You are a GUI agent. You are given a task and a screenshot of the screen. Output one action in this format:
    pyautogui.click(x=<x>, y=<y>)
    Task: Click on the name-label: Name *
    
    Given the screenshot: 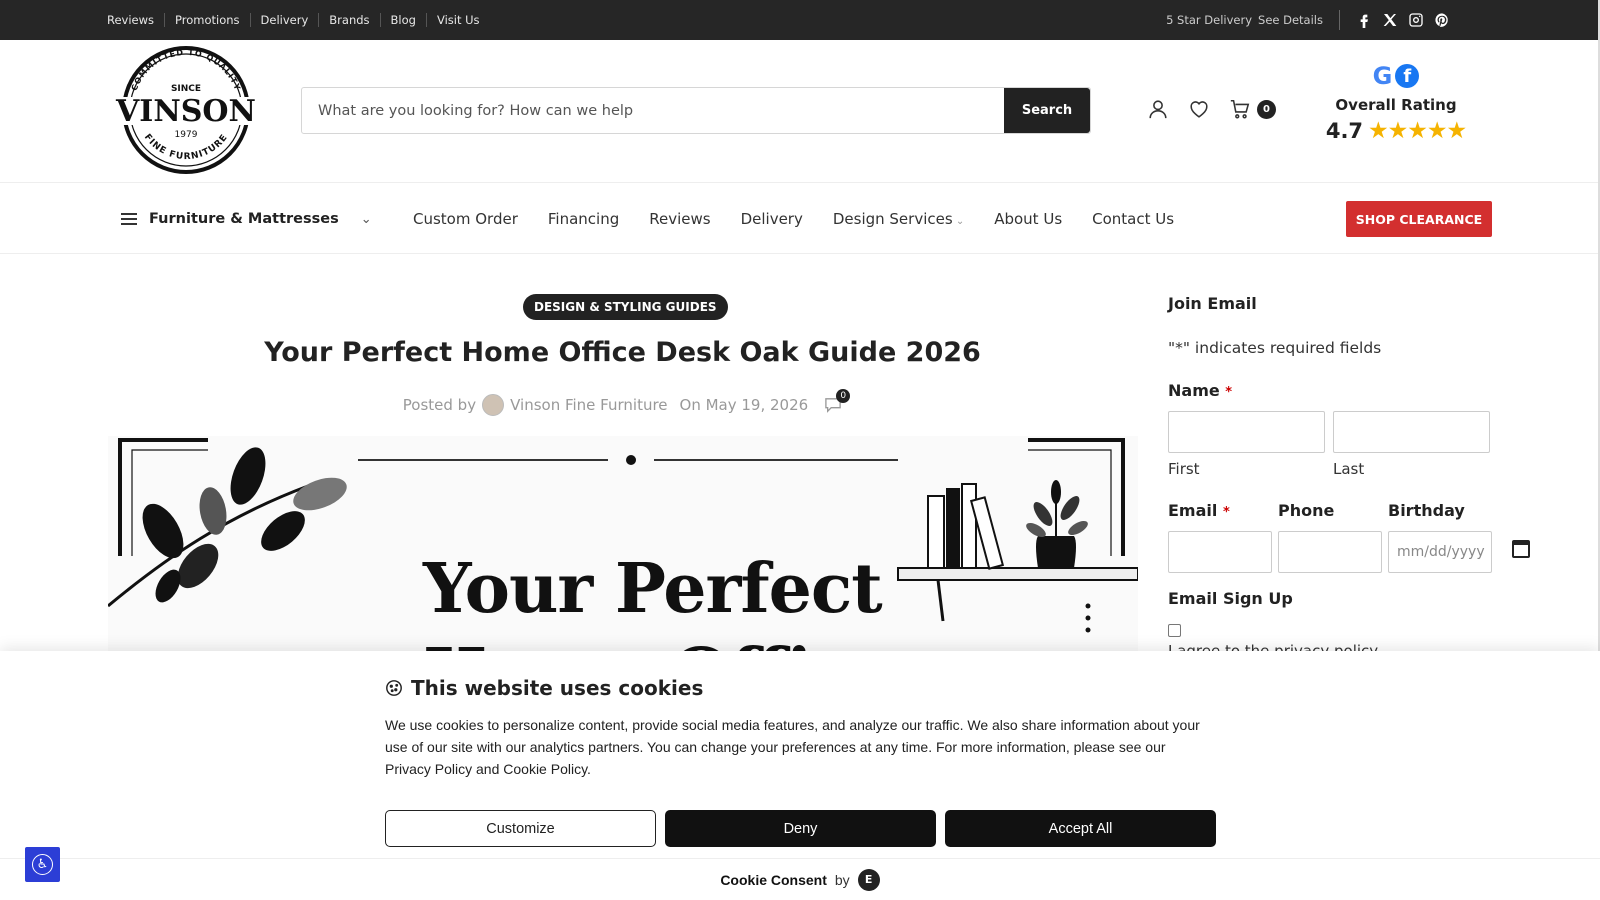 What is the action you would take?
    pyautogui.click(x=1200, y=390)
    